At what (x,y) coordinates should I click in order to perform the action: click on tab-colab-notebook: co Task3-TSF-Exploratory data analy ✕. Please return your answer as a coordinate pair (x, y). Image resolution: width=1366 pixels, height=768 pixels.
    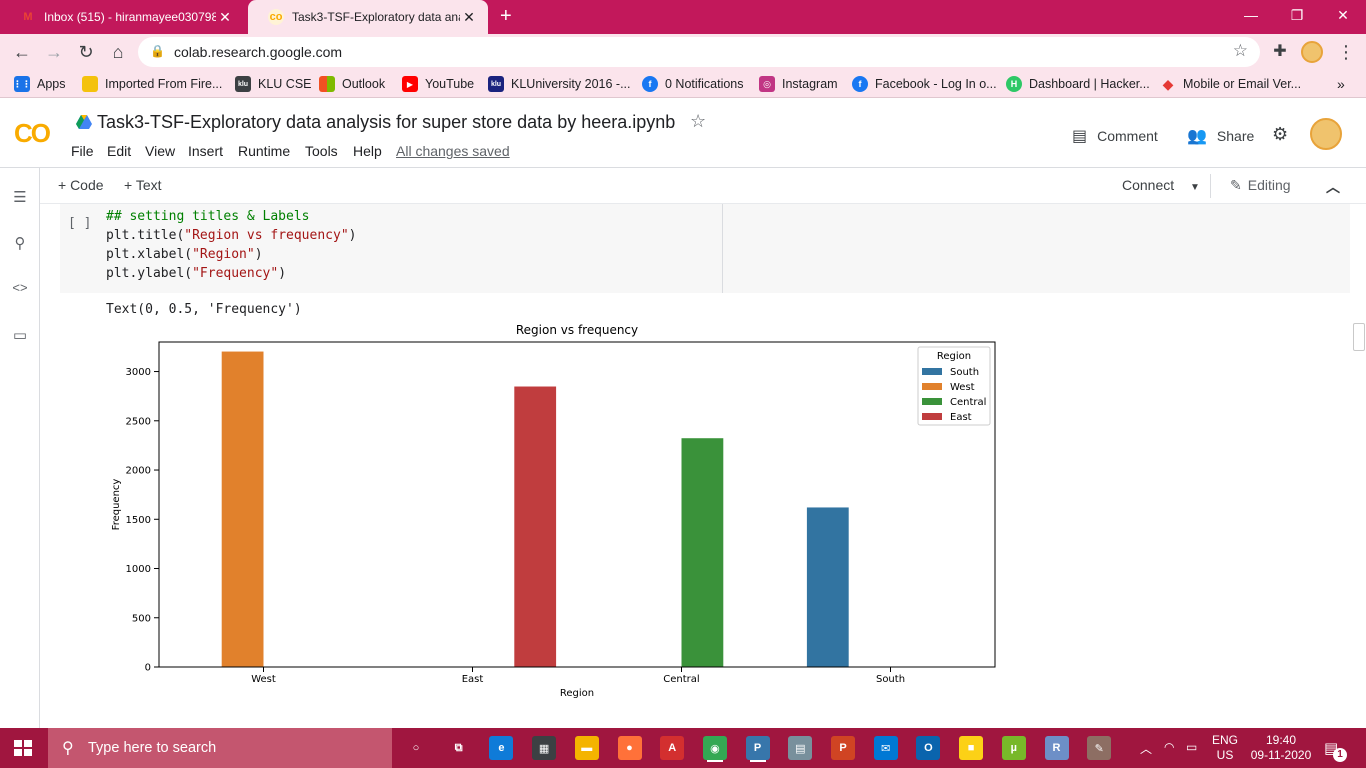
    Looking at the image, I should click on (368, 17).